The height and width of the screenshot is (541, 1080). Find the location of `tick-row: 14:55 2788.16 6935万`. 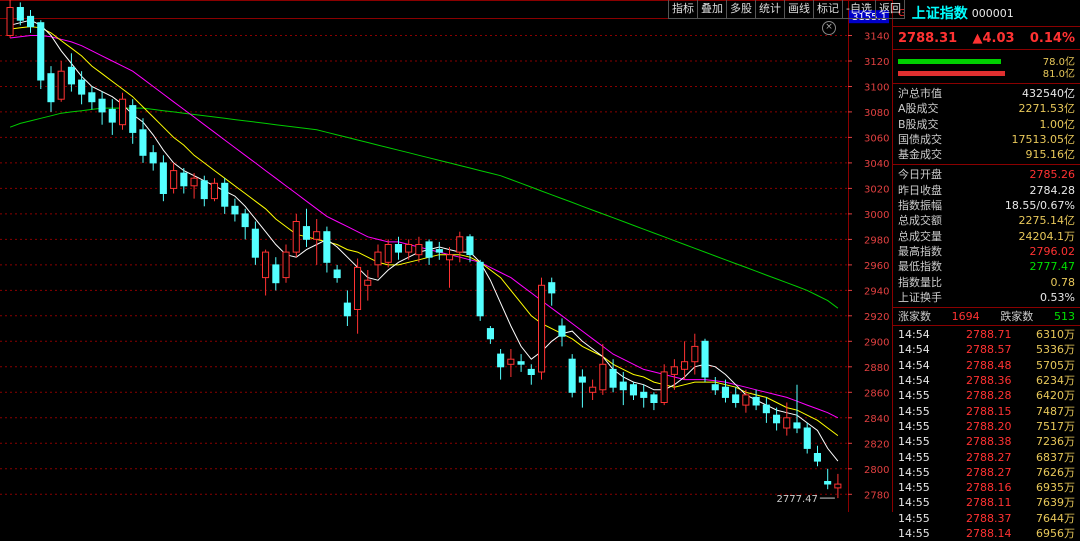

tick-row: 14:55 2788.16 6935万 is located at coordinates (986, 487).